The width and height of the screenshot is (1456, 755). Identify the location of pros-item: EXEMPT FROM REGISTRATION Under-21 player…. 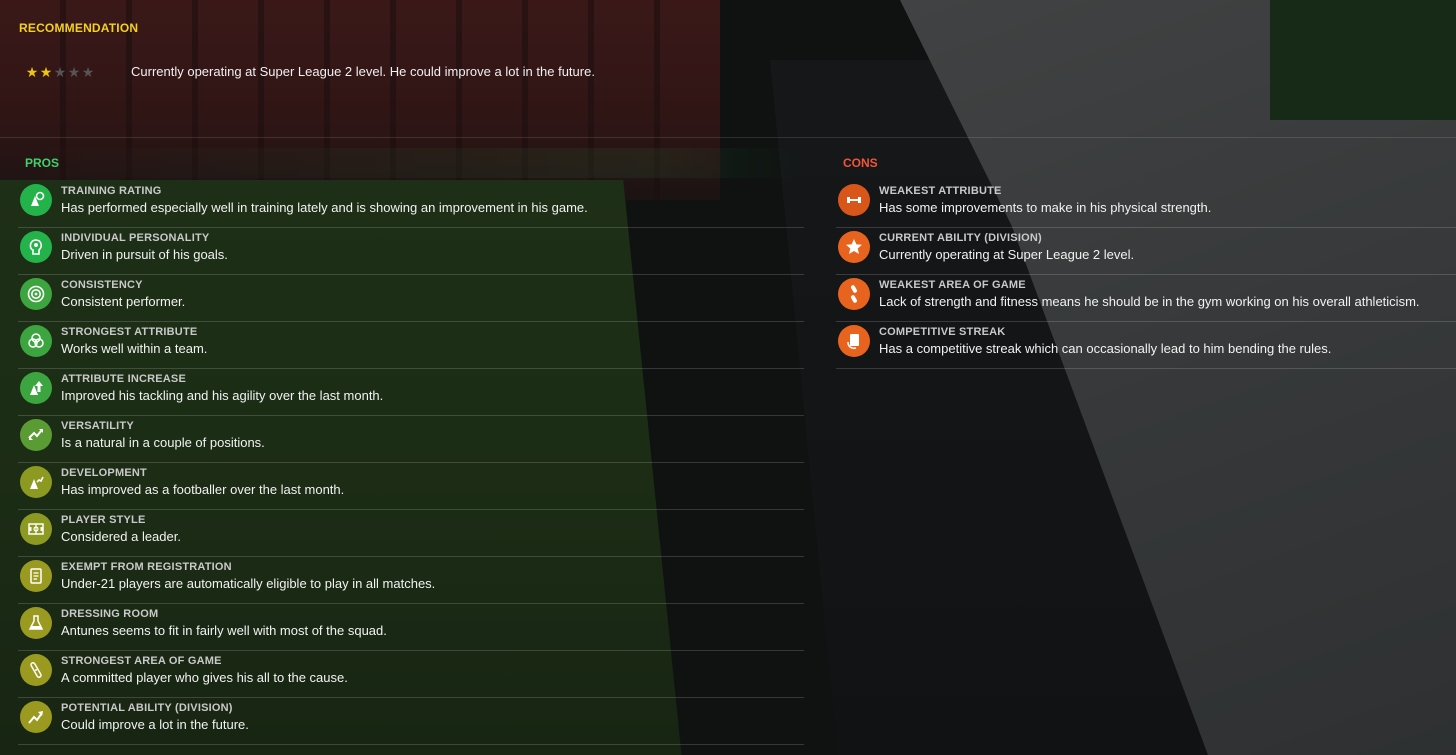
(411, 580).